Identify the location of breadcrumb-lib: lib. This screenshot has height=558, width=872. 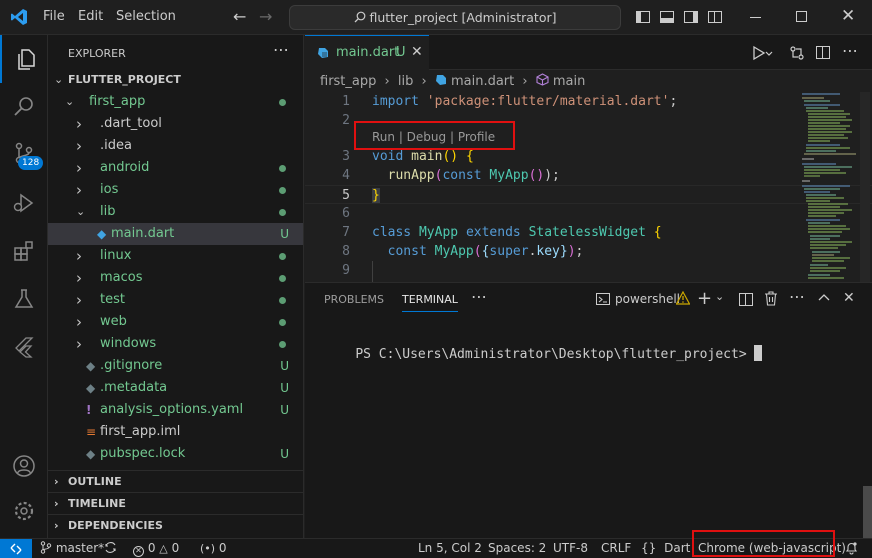
(405, 81).